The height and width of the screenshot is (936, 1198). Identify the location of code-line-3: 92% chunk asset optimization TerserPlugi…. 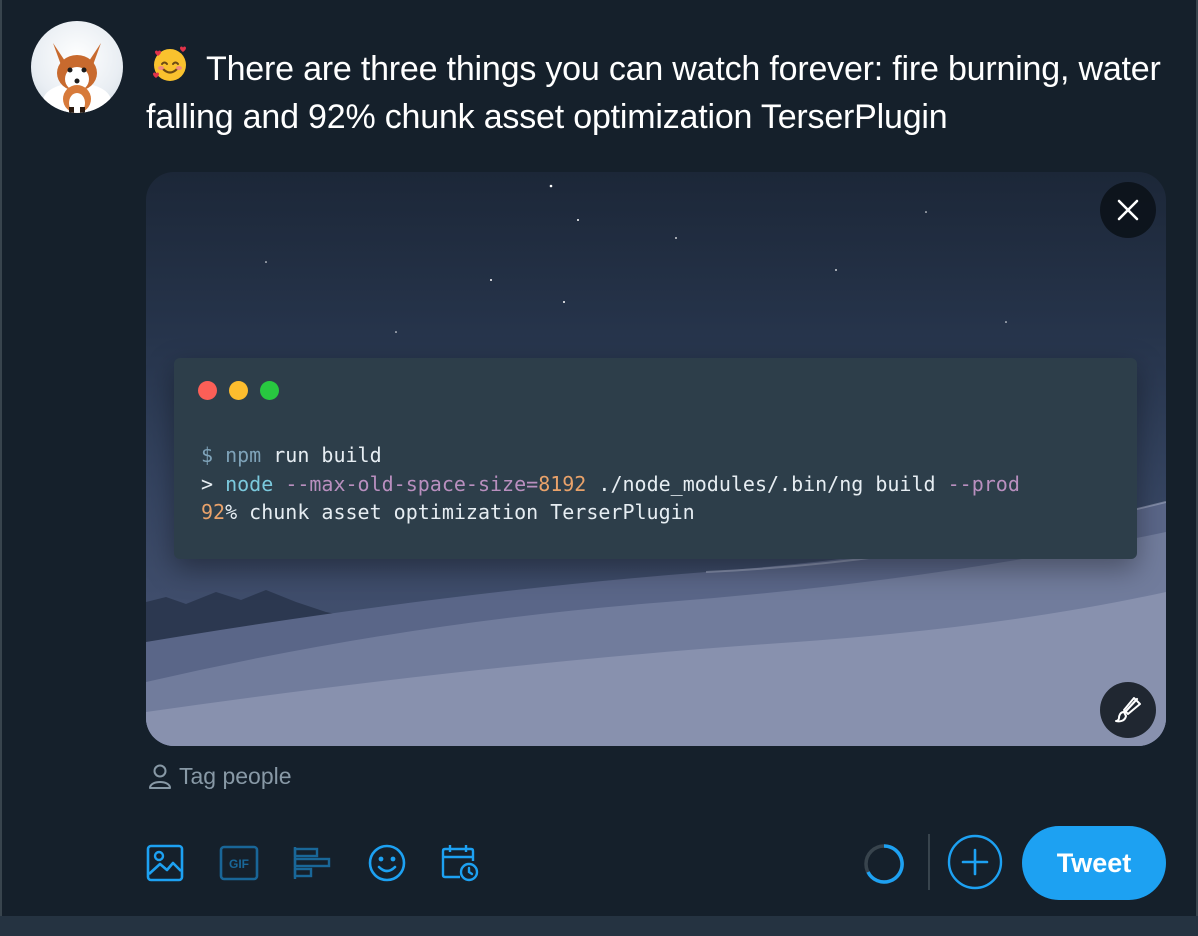
(448, 512).